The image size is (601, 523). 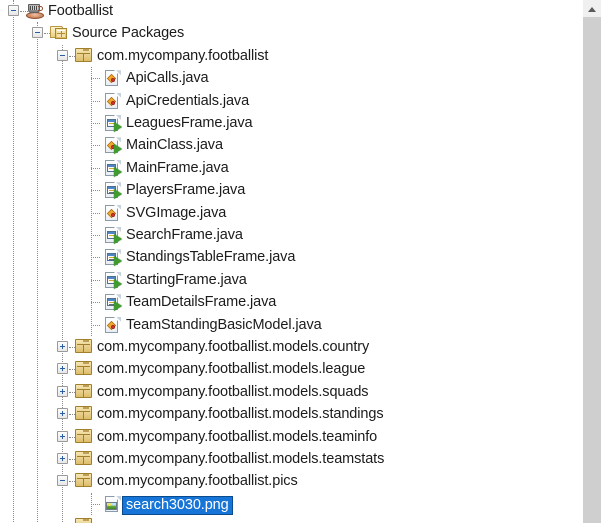 What do you see at coordinates (184, 235) in the screenshot?
I see `tree-row-label: SearchFrame.java` at bounding box center [184, 235].